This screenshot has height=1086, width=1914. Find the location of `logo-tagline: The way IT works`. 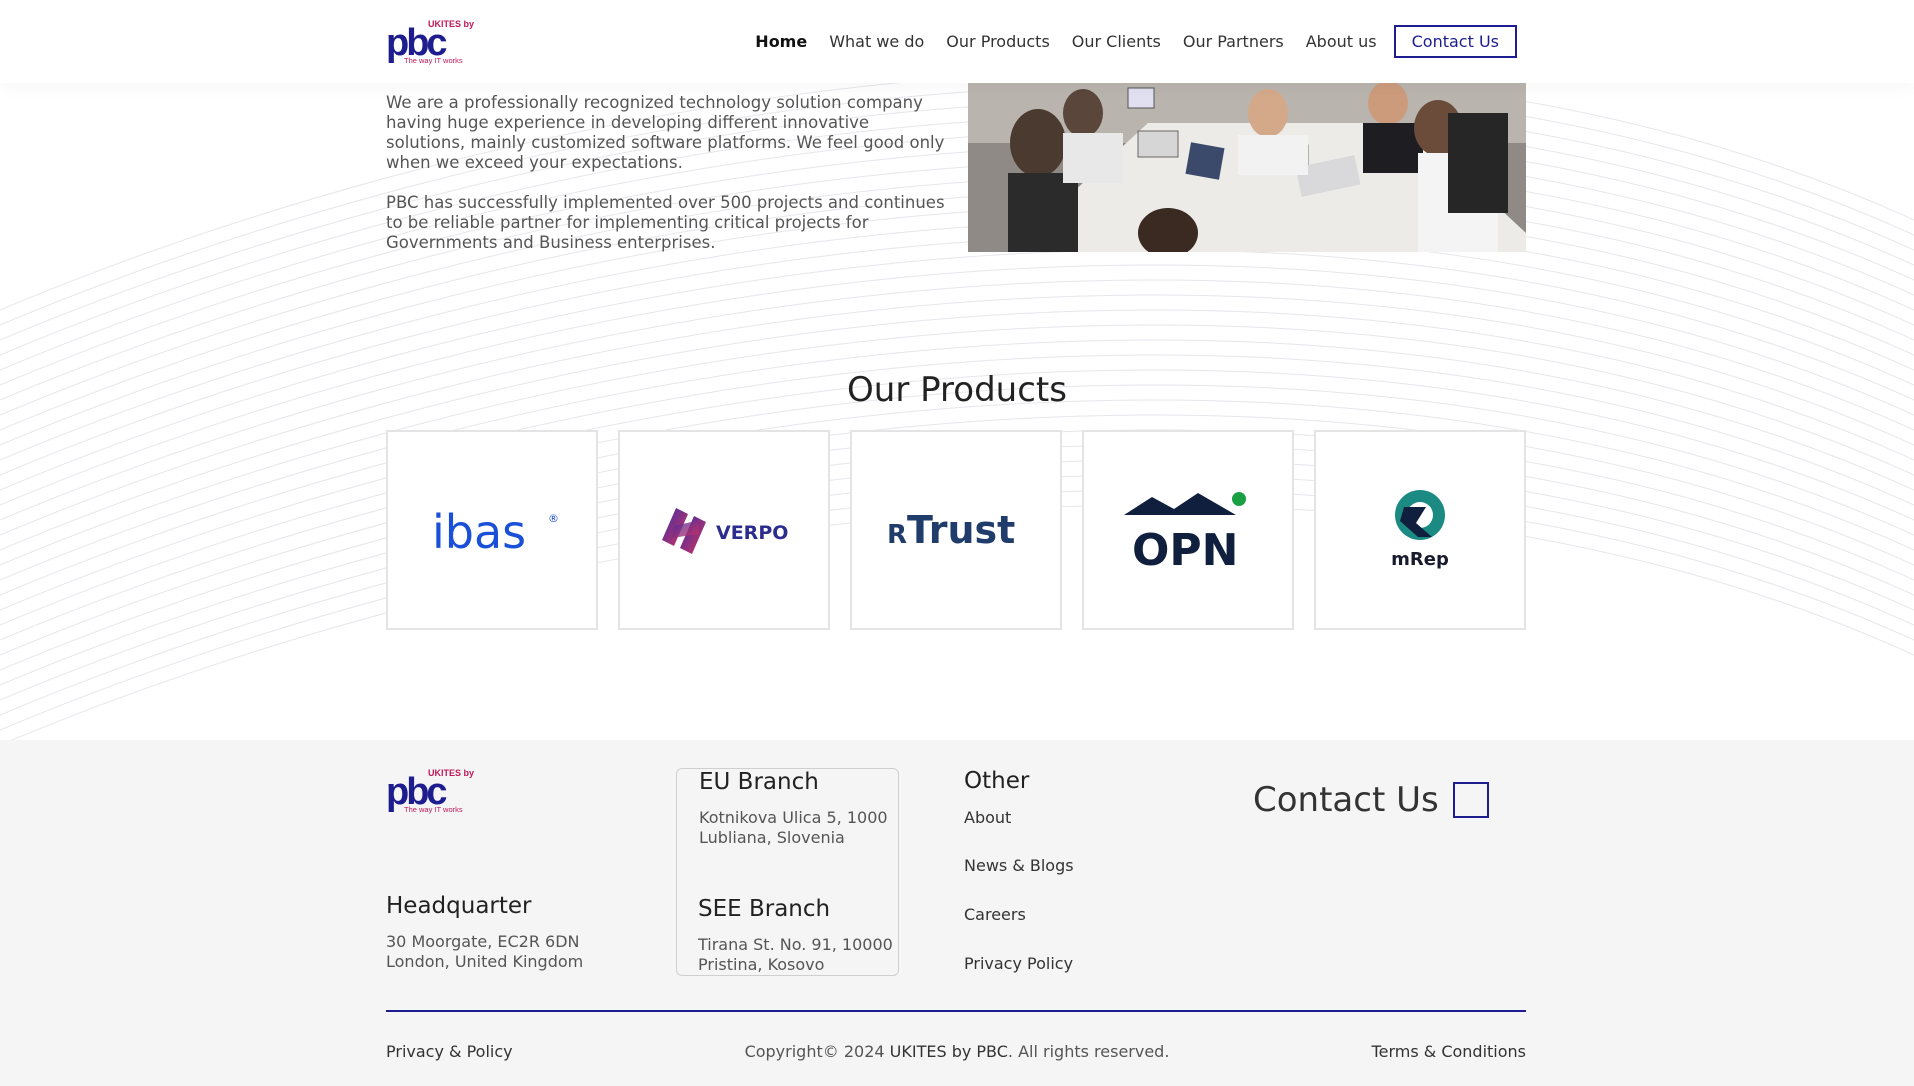

logo-tagline: The way IT works is located at coordinates (433, 60).